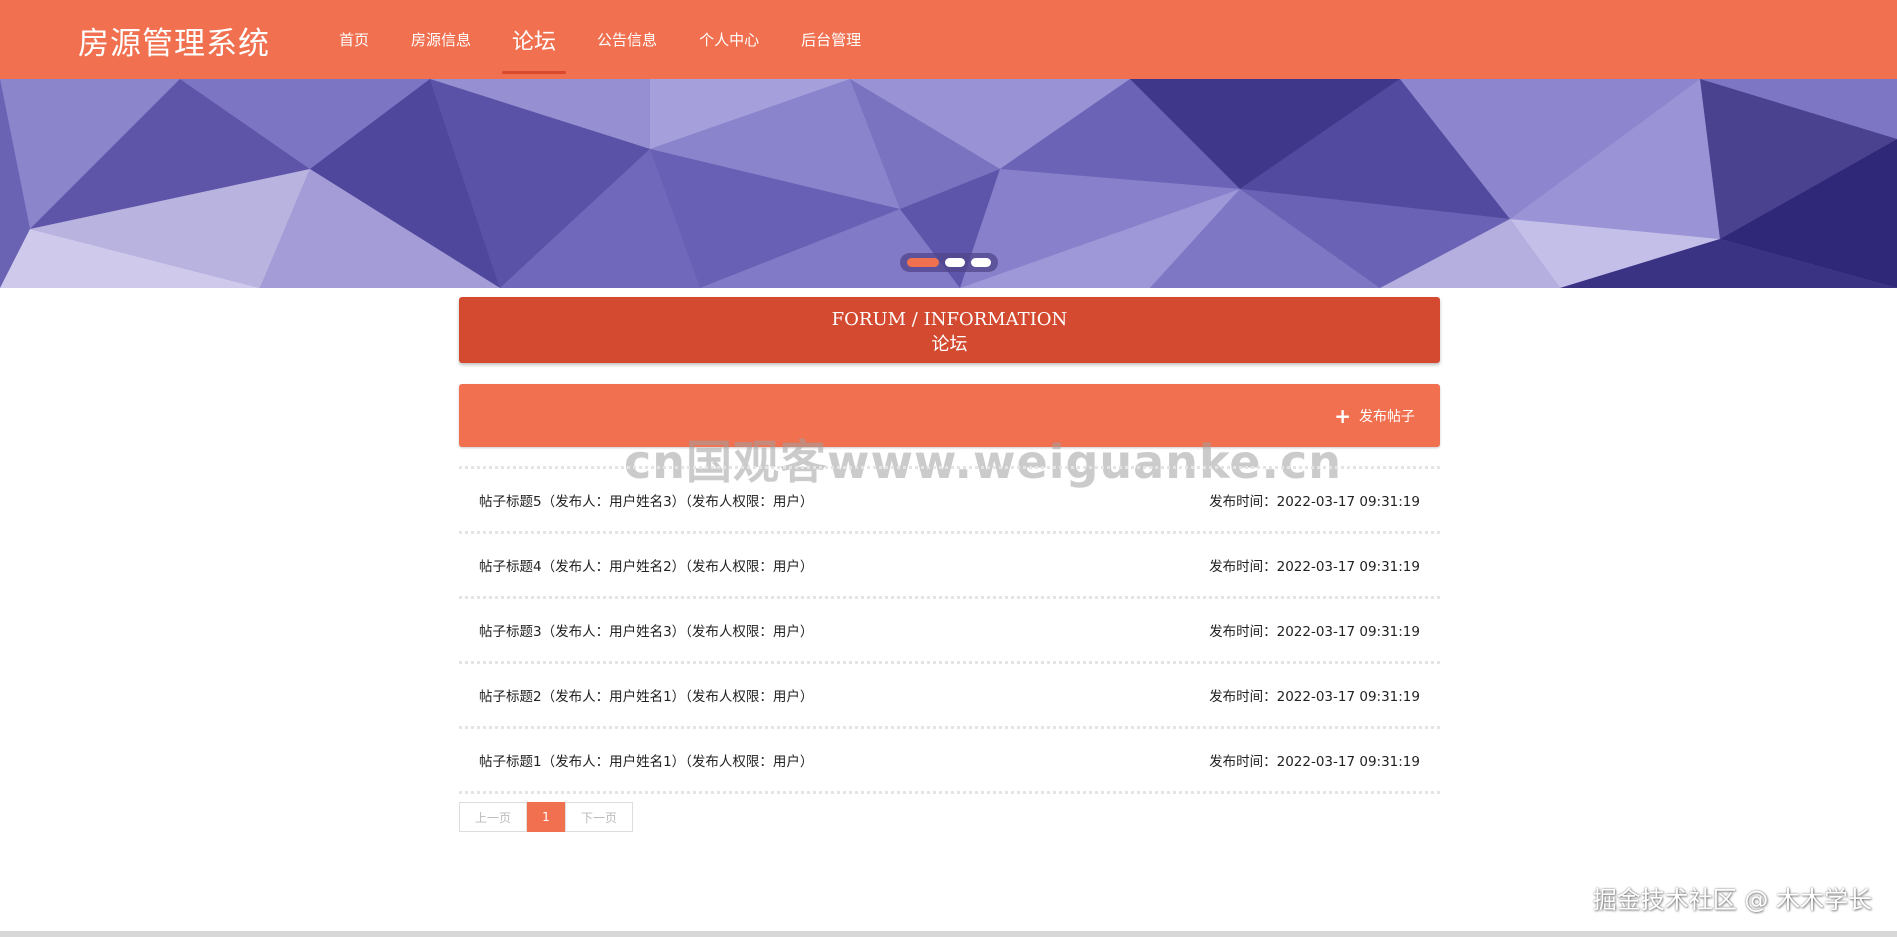  Describe the element at coordinates (493, 817) in the screenshot. I see `prev-page-button: 上一页` at that location.